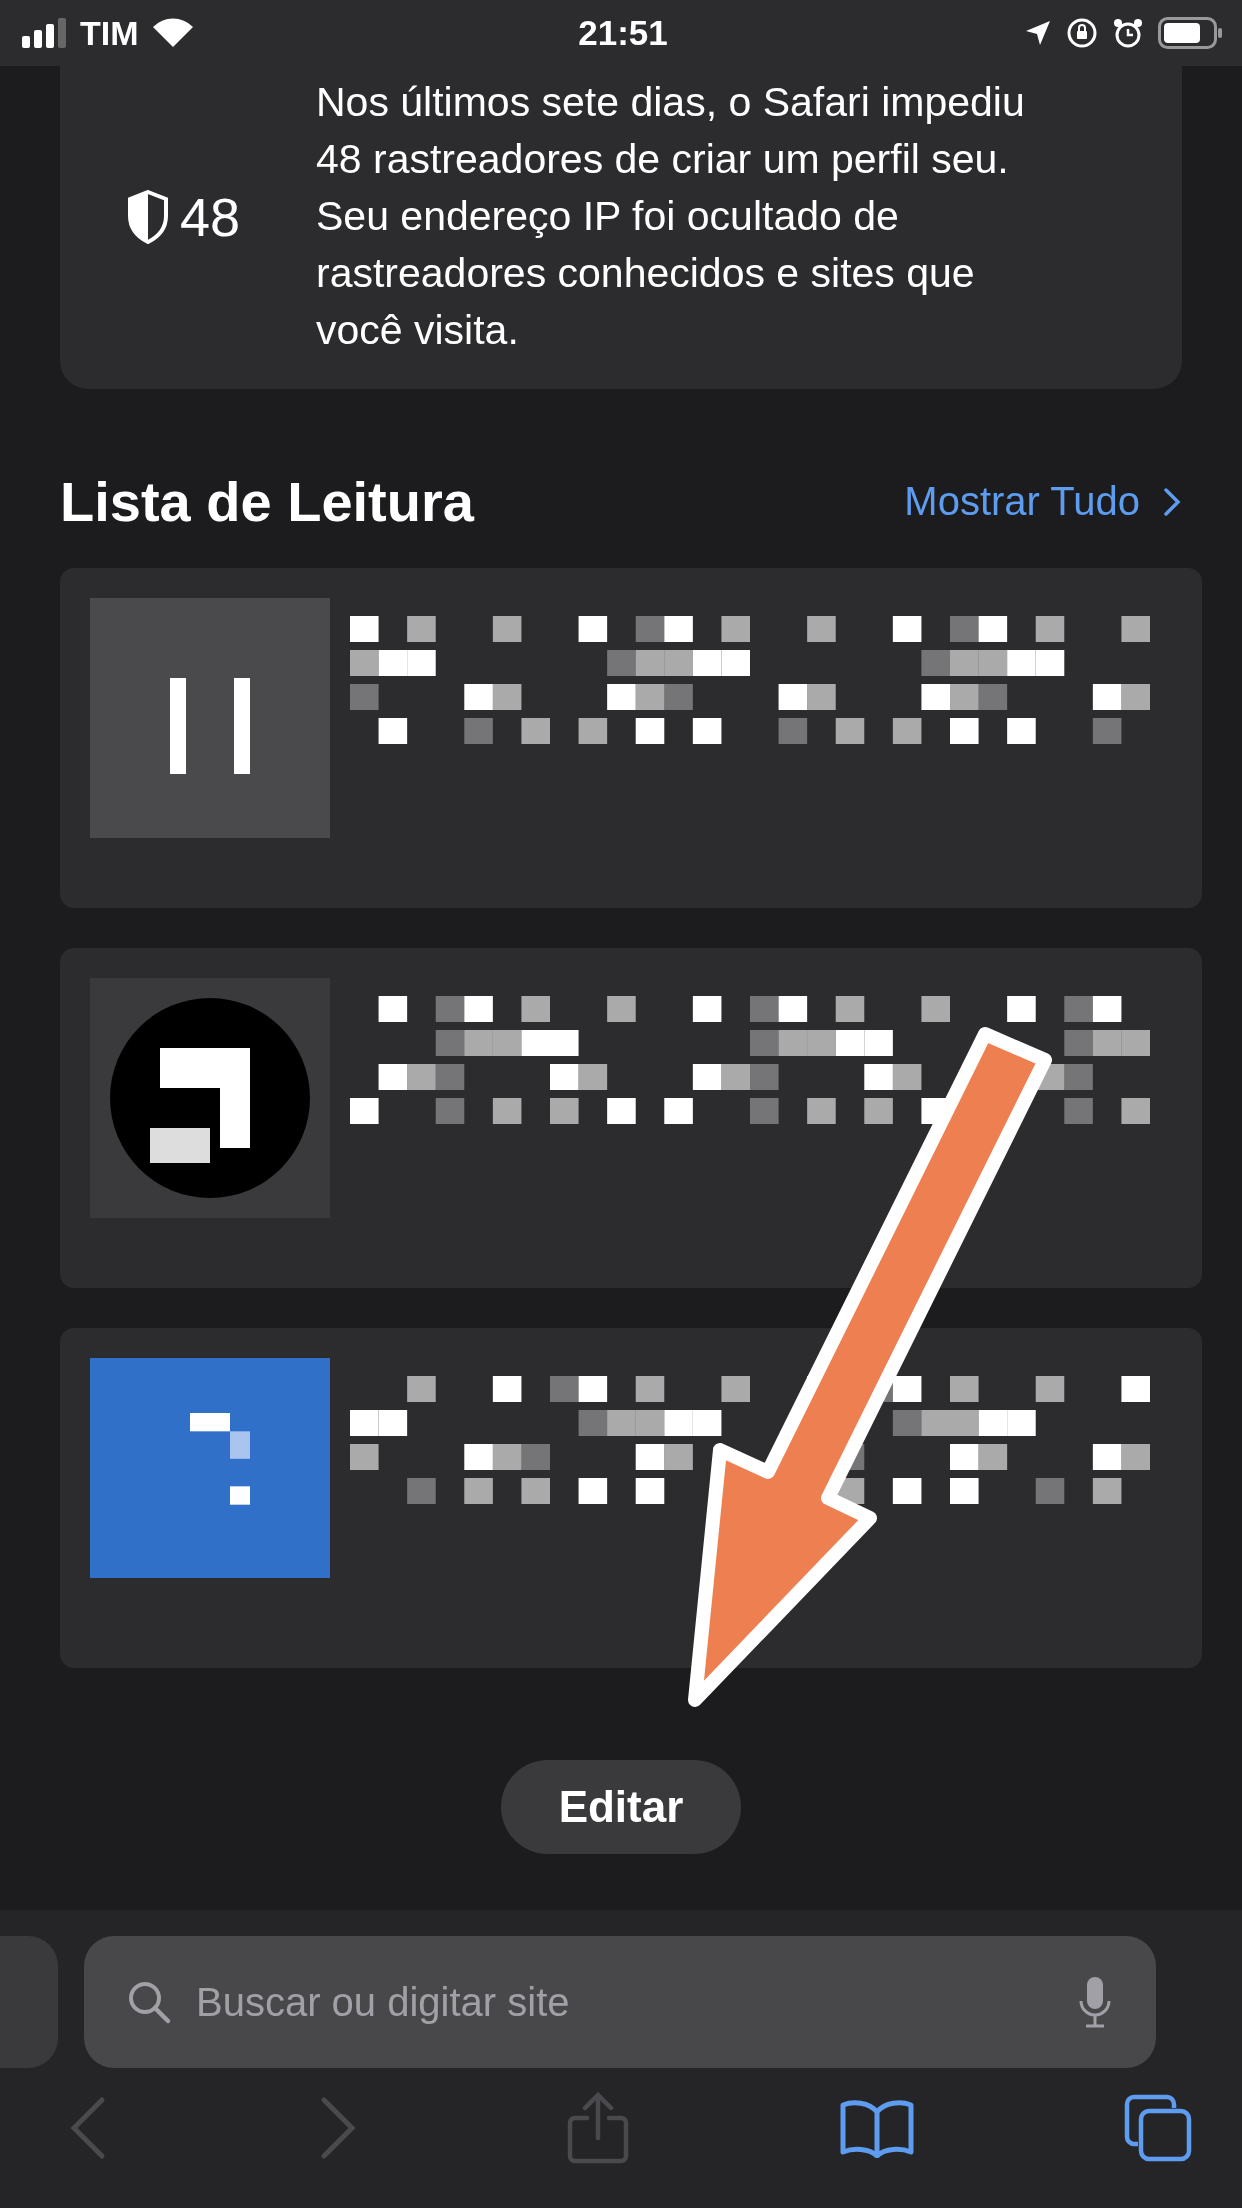  What do you see at coordinates (1095, 2002) in the screenshot?
I see `microphone-icon` at bounding box center [1095, 2002].